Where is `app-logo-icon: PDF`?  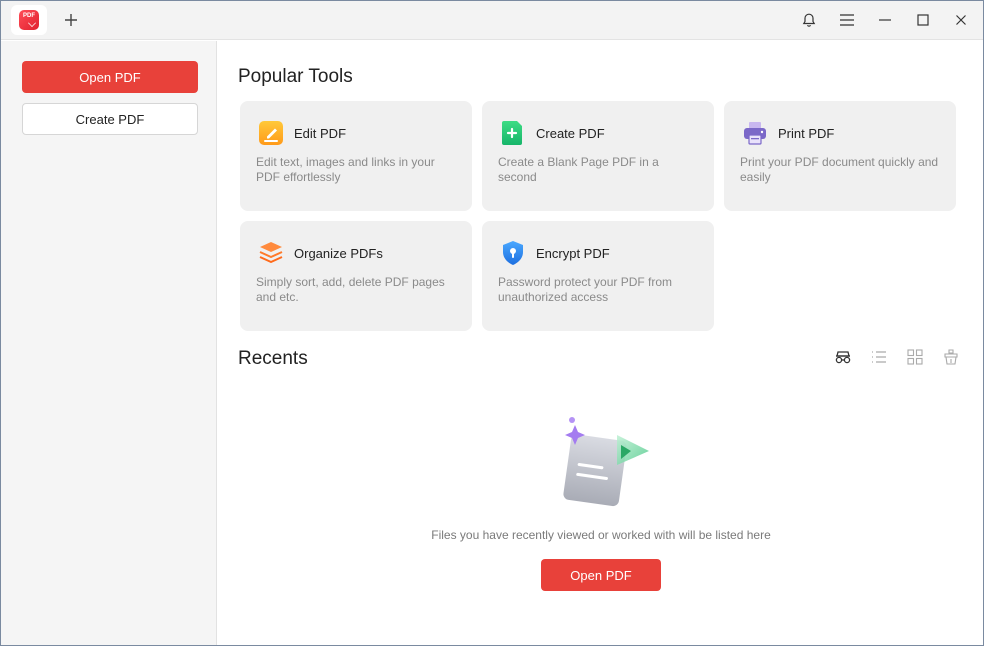
app-logo-icon: PDF is located at coordinates (29, 20).